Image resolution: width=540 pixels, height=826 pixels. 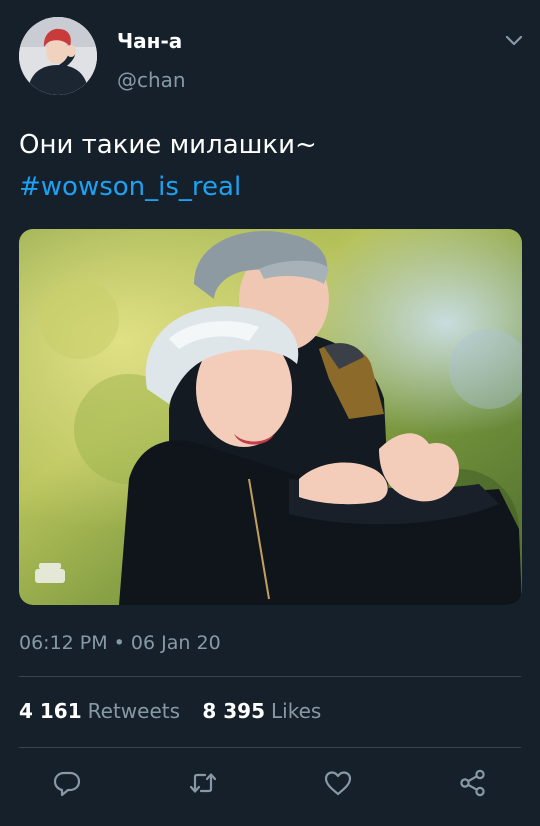 I want to click on likes-label: Likes, so click(x=296, y=711).